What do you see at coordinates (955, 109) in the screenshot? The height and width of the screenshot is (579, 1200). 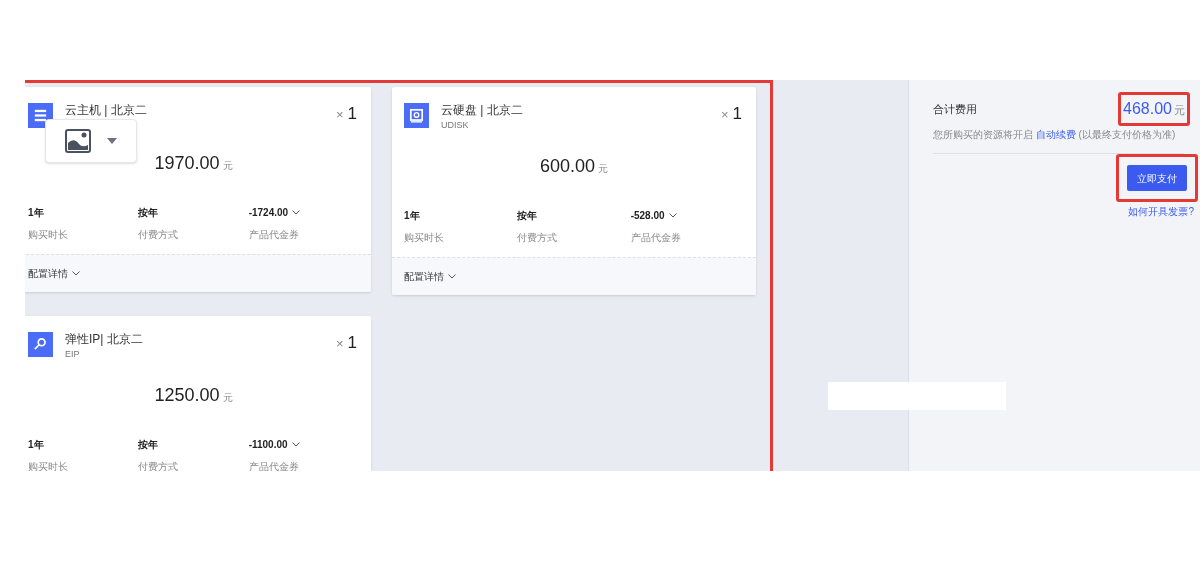 I see `total-label: 合计费用` at bounding box center [955, 109].